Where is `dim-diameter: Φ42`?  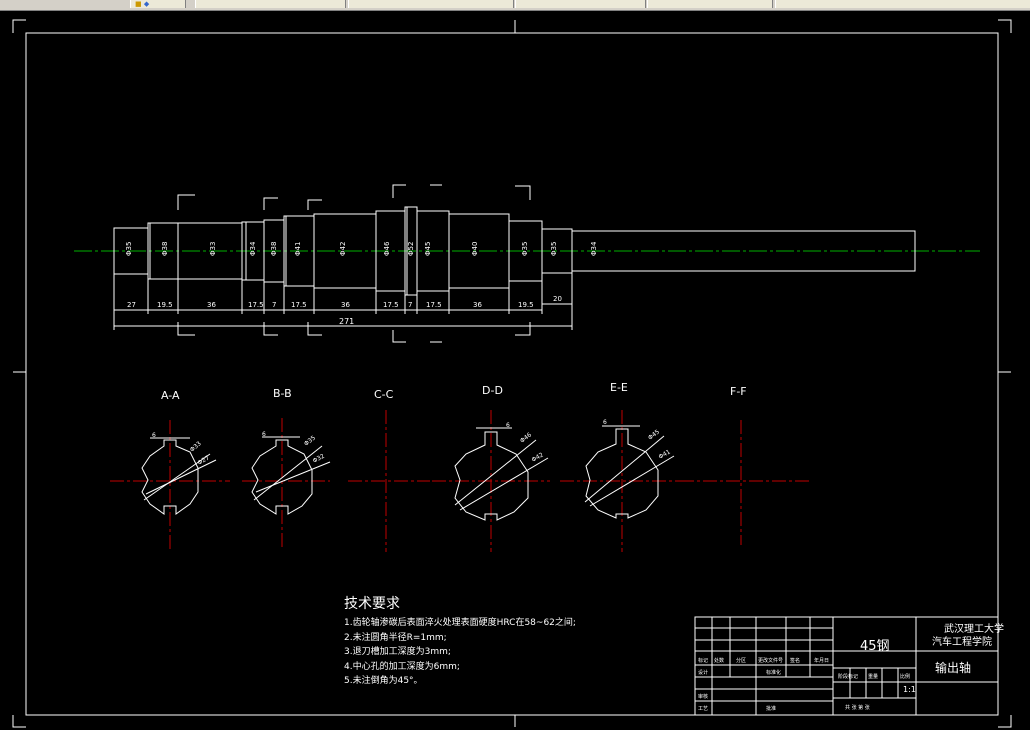 dim-diameter: Φ42 is located at coordinates (343, 249).